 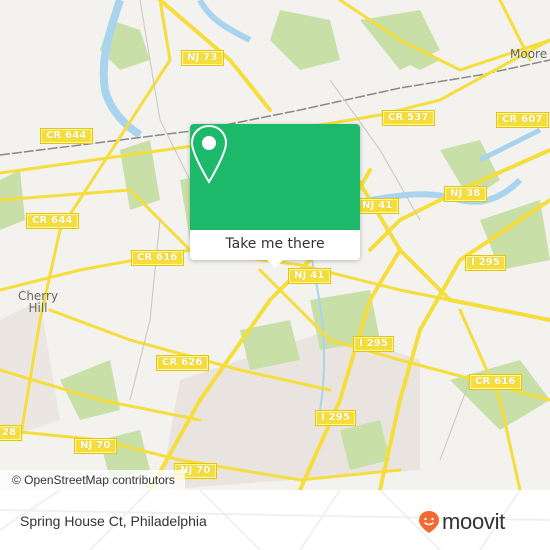 I want to click on road-label-cr626: CR 626, so click(x=182, y=363).